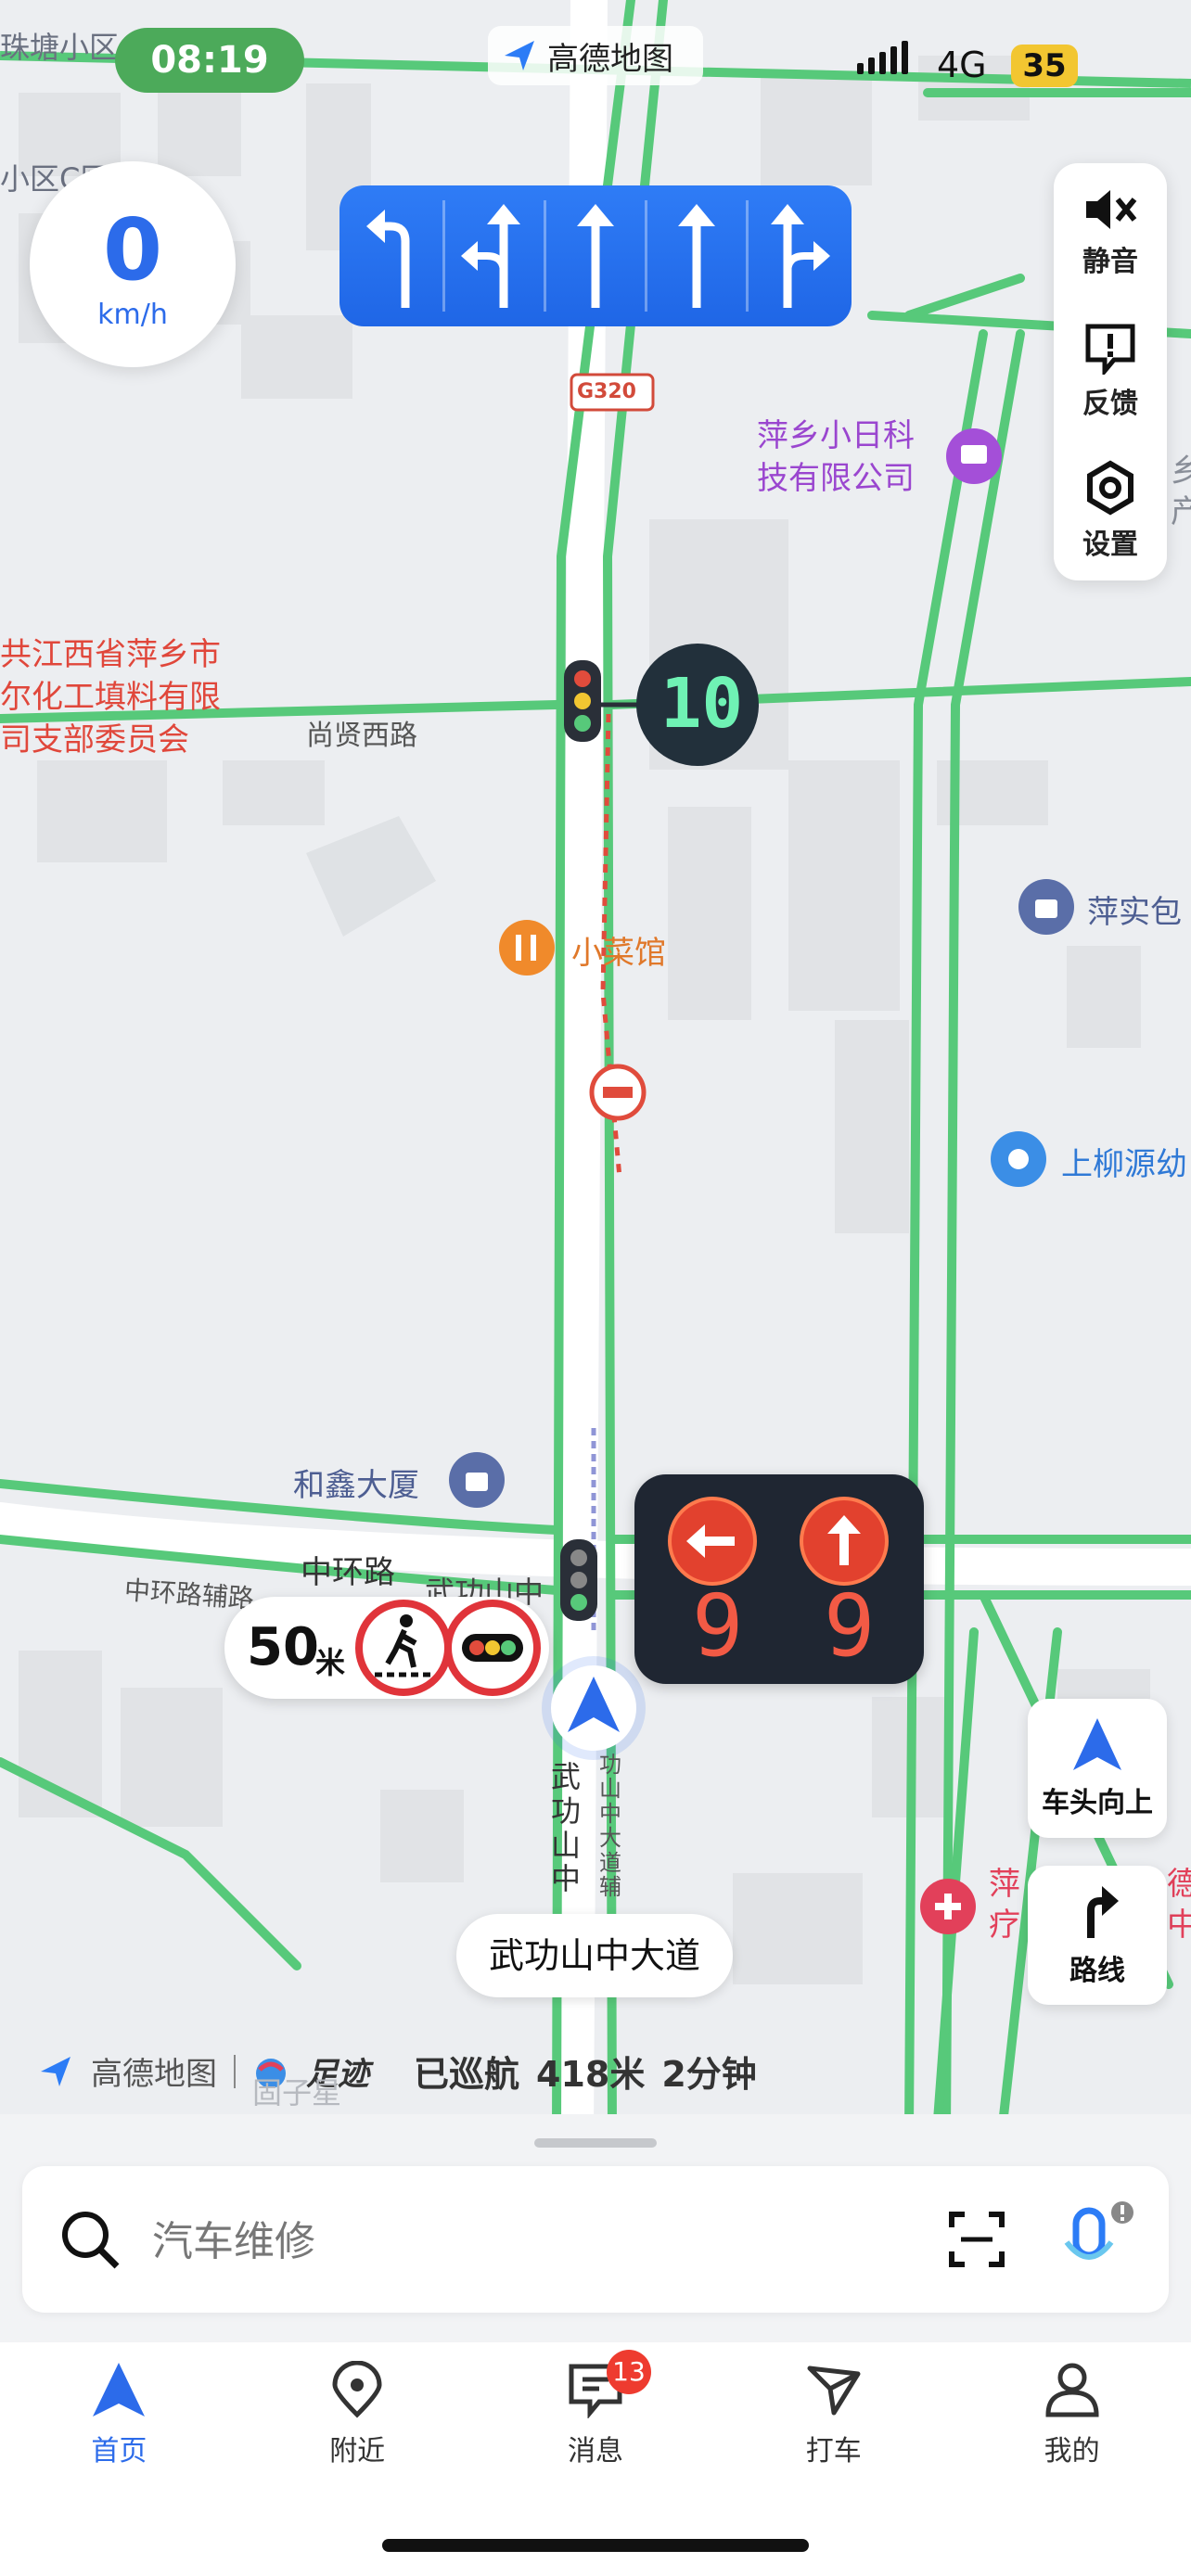 Image resolution: width=1191 pixels, height=2576 pixels. I want to click on search-bar, so click(595, 2239).